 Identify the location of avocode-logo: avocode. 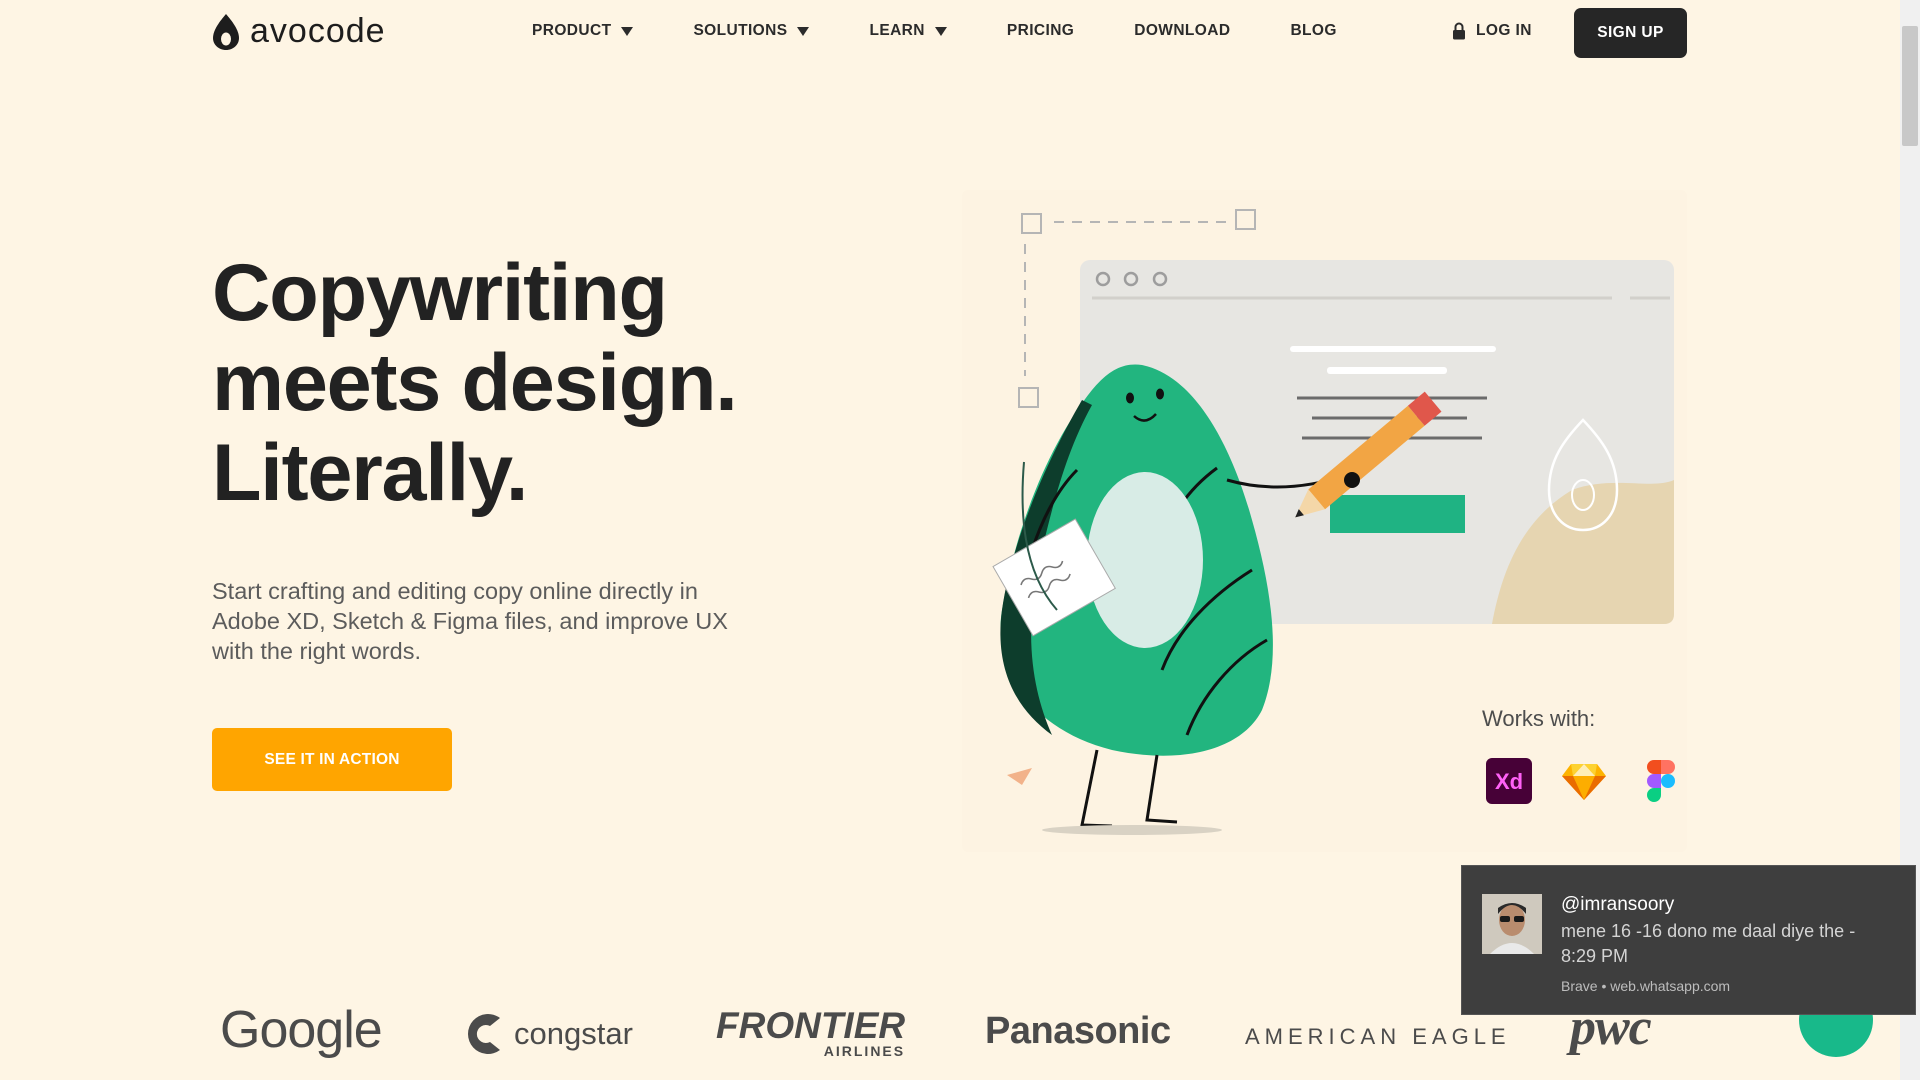
(299, 31).